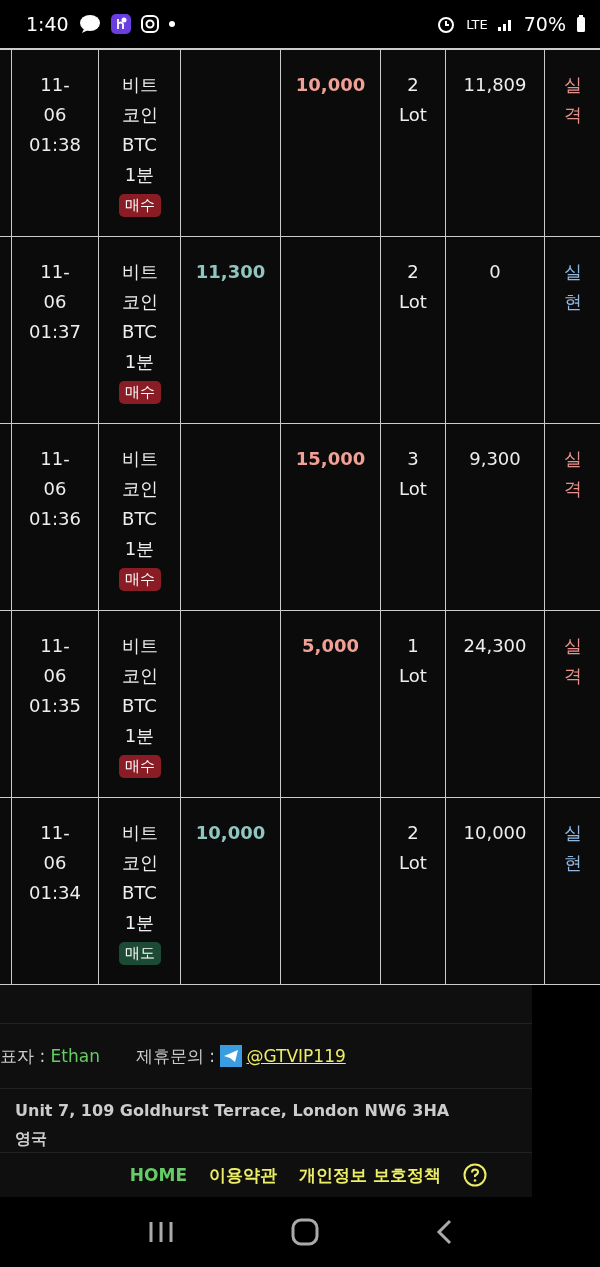 The width and height of the screenshot is (600, 1267). What do you see at coordinates (176, 1056) in the screenshot?
I see `contact-label: 제휴문의 :` at bounding box center [176, 1056].